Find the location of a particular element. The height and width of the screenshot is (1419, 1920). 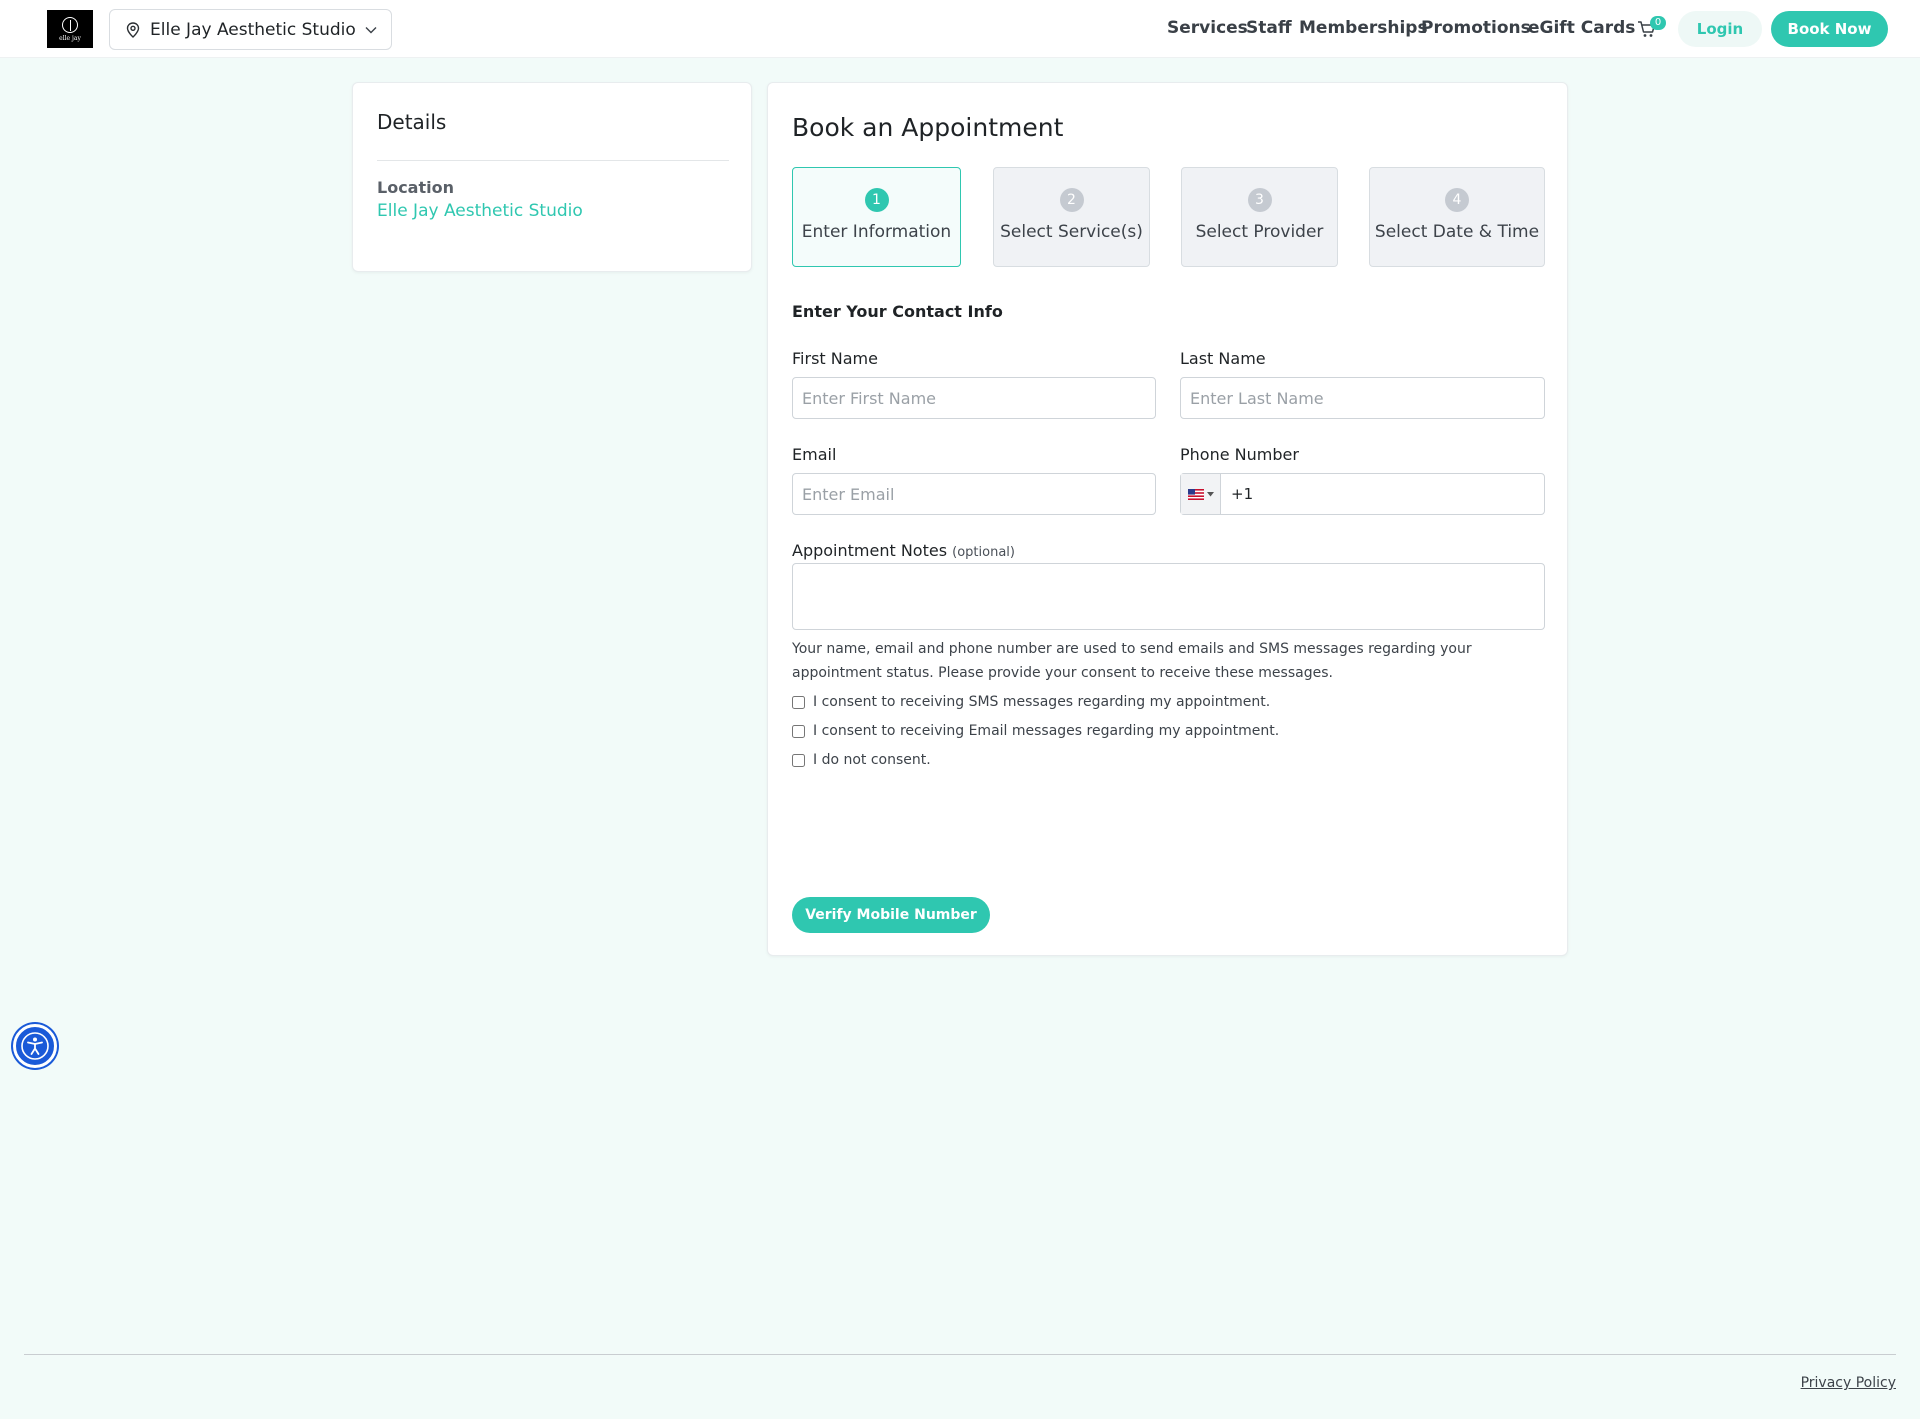

no-consent-label: I do not consent. is located at coordinates (872, 760).